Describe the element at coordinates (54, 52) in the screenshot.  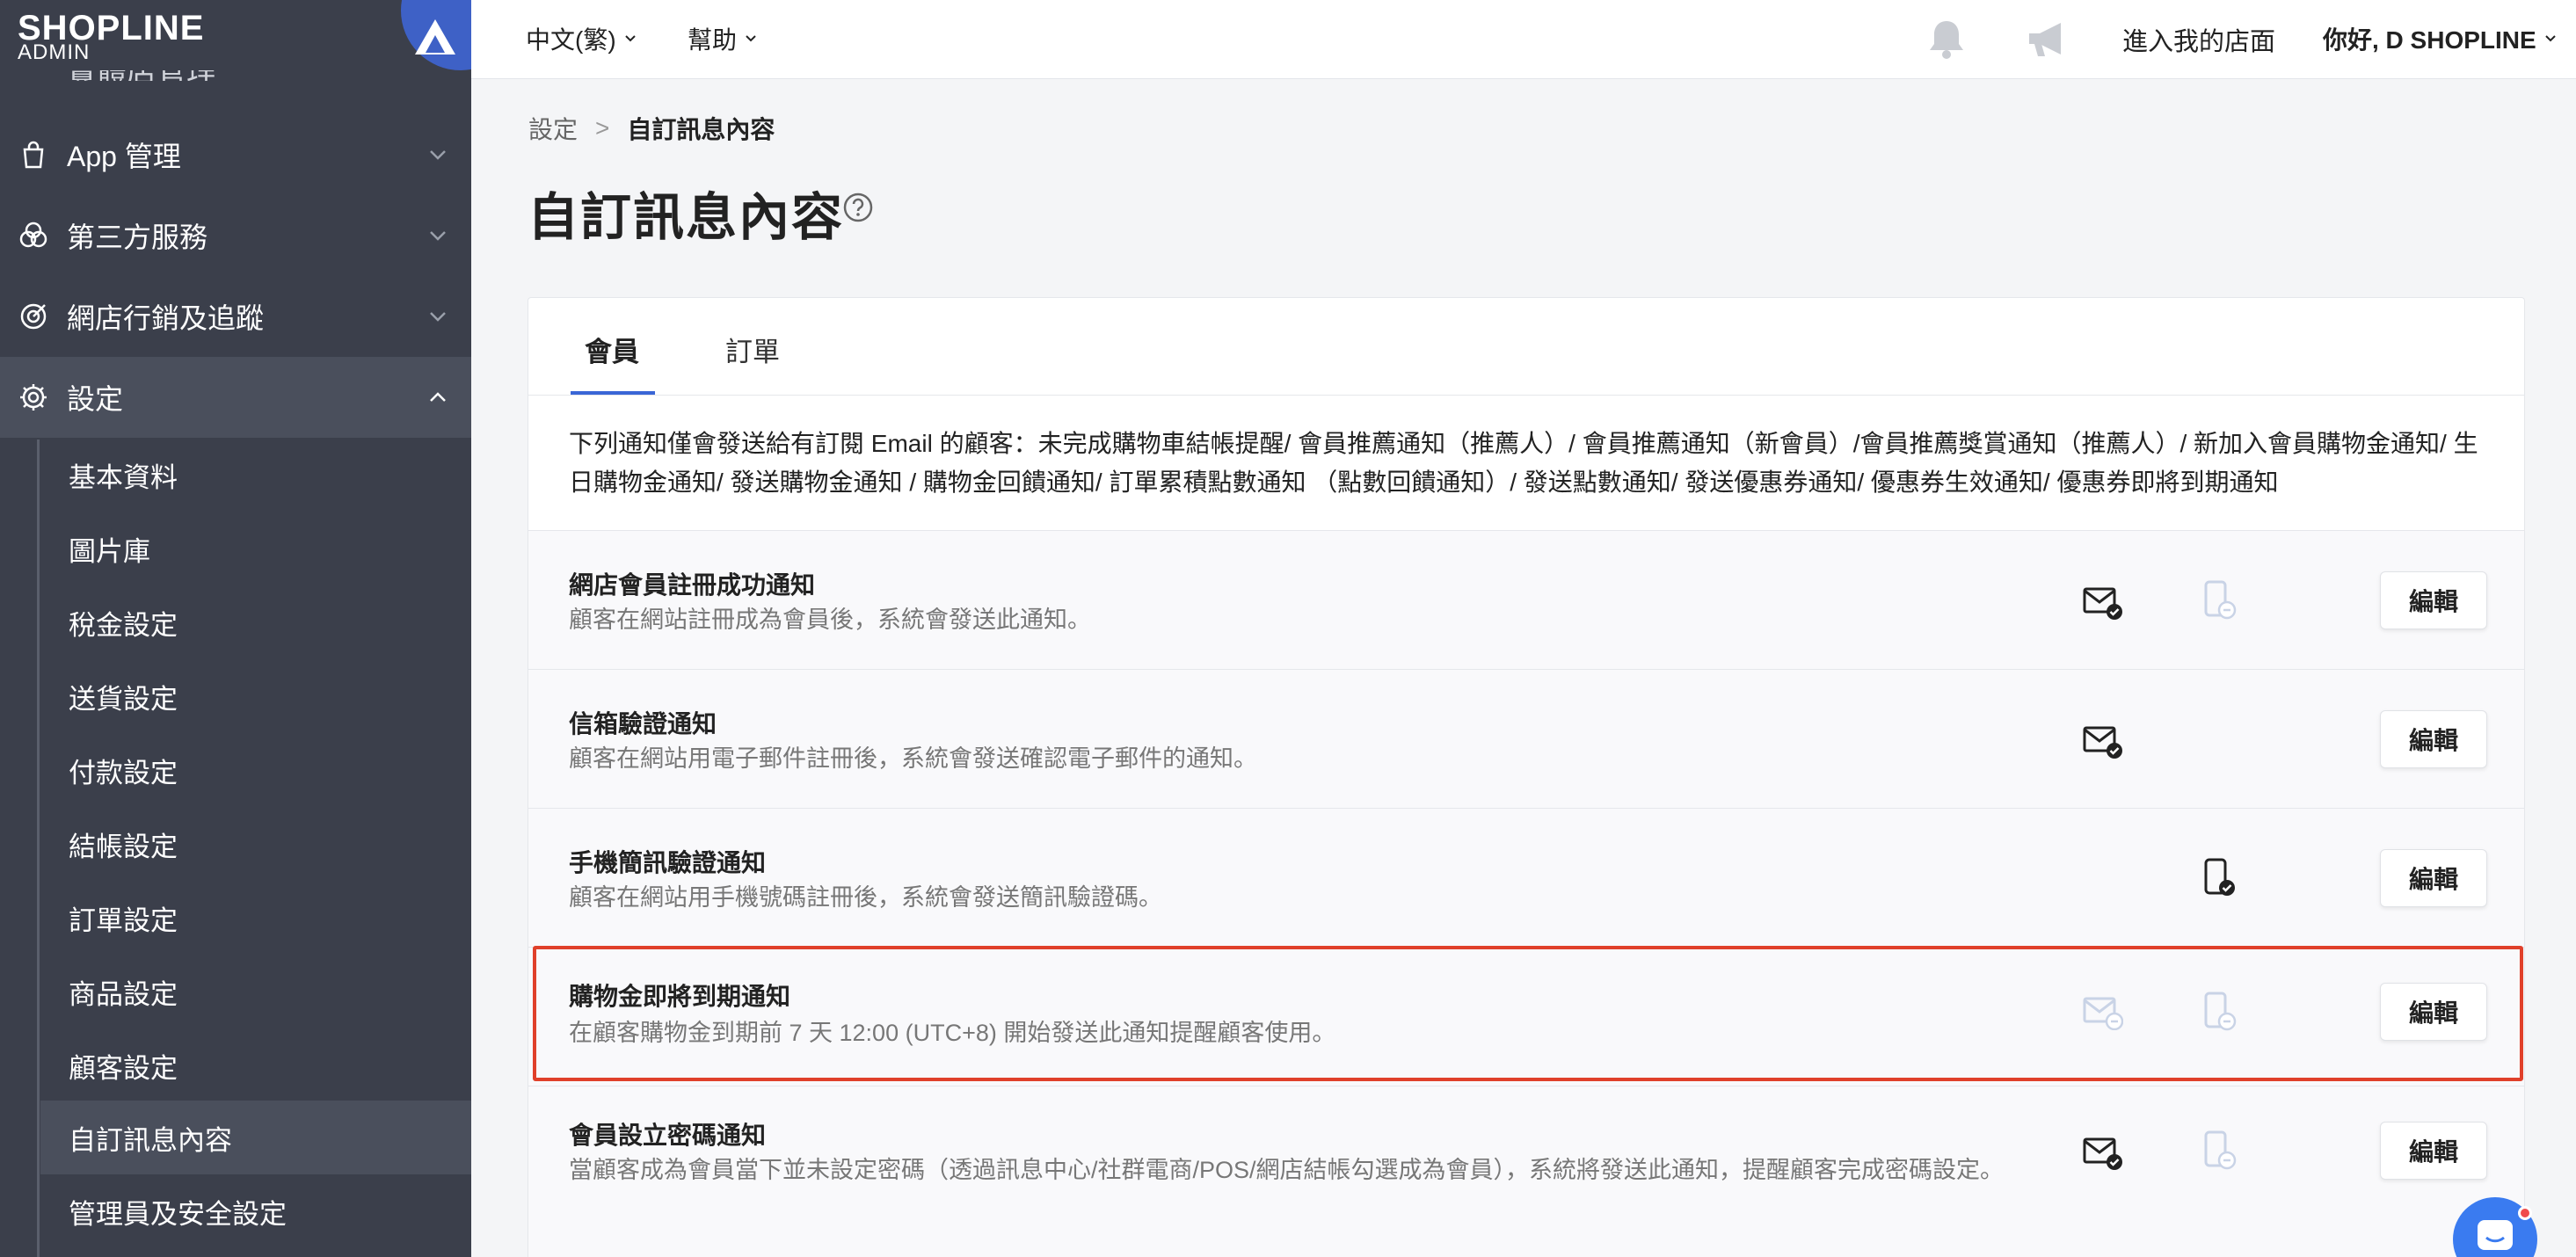
I see `logo-subtext: ADMIN` at that location.